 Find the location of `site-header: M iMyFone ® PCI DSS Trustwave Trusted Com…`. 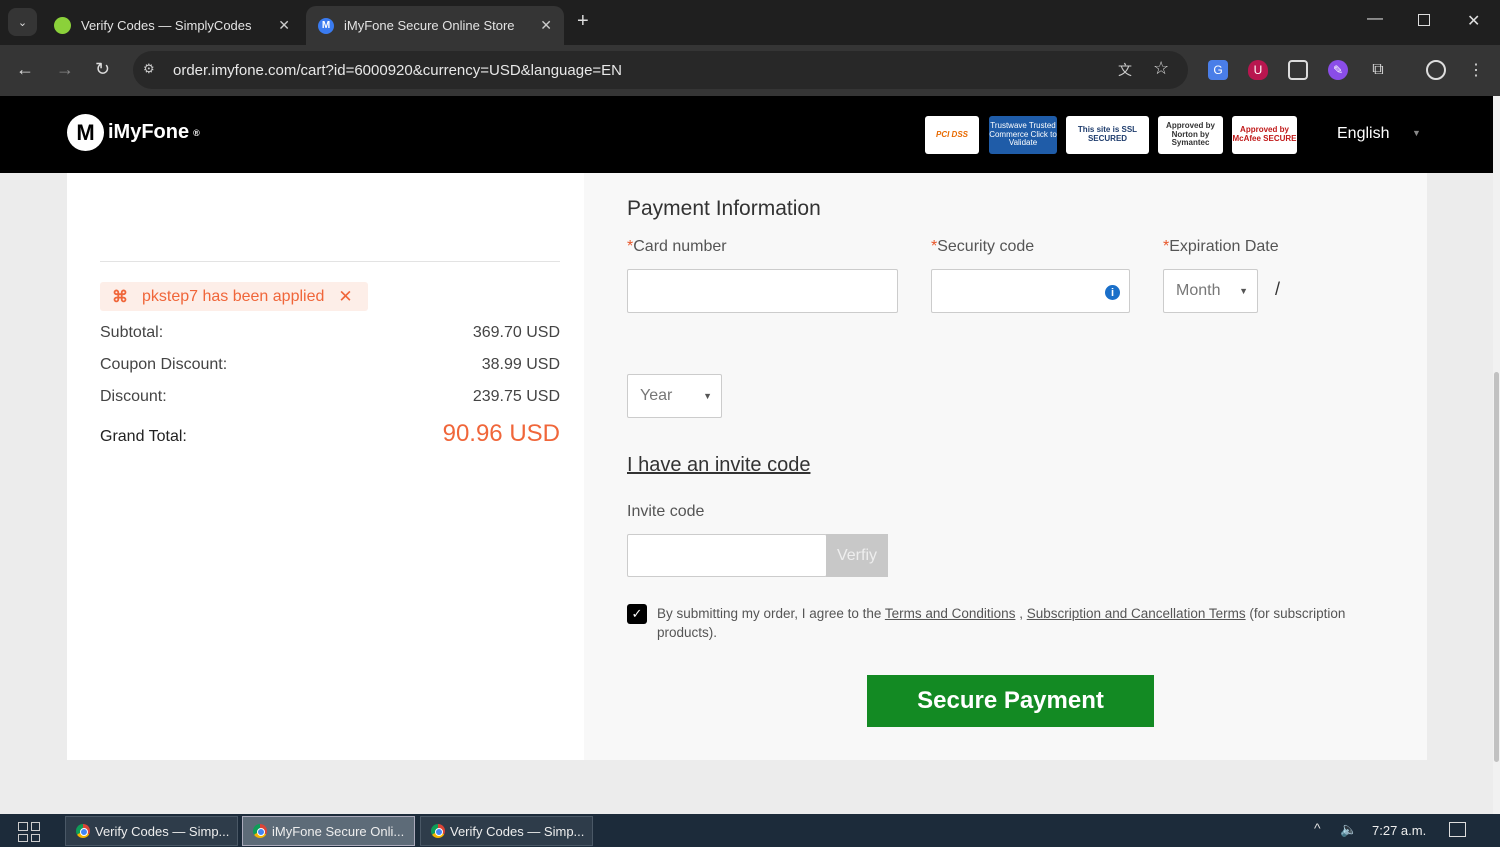

site-header: M iMyFone ® PCI DSS Trustwave Trusted Com… is located at coordinates (746, 134).